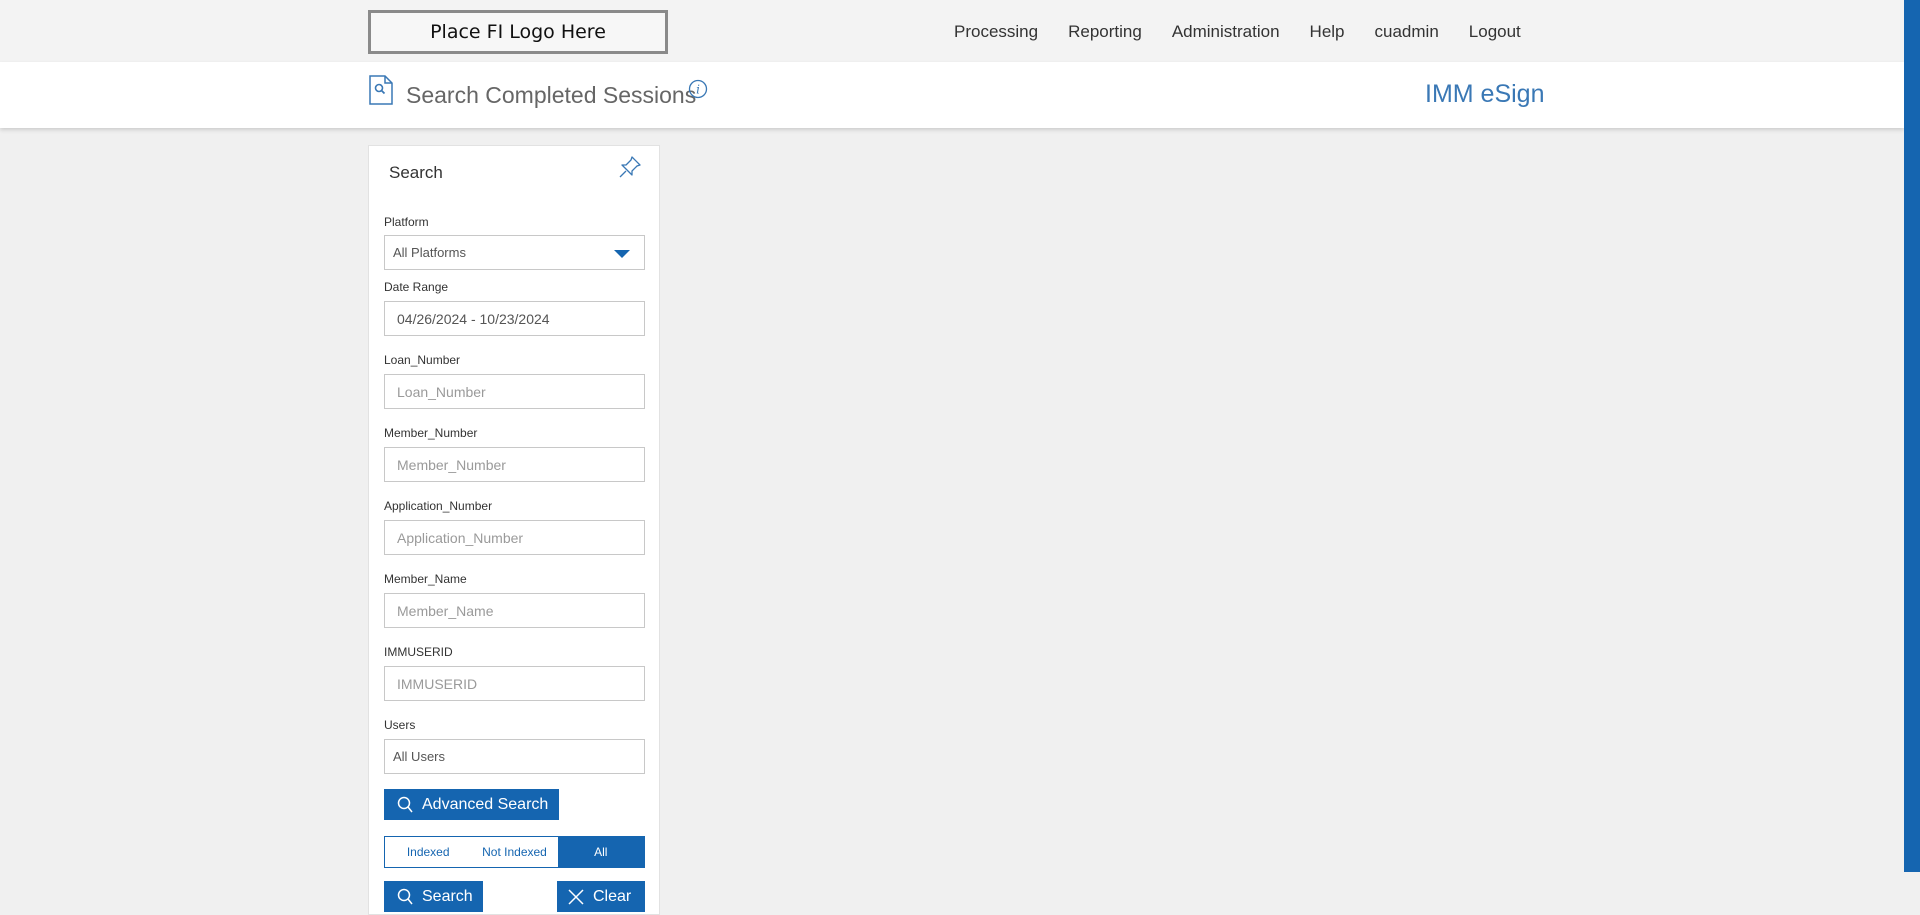 The height and width of the screenshot is (915, 1920). I want to click on date-range-label: Date Range, so click(416, 287).